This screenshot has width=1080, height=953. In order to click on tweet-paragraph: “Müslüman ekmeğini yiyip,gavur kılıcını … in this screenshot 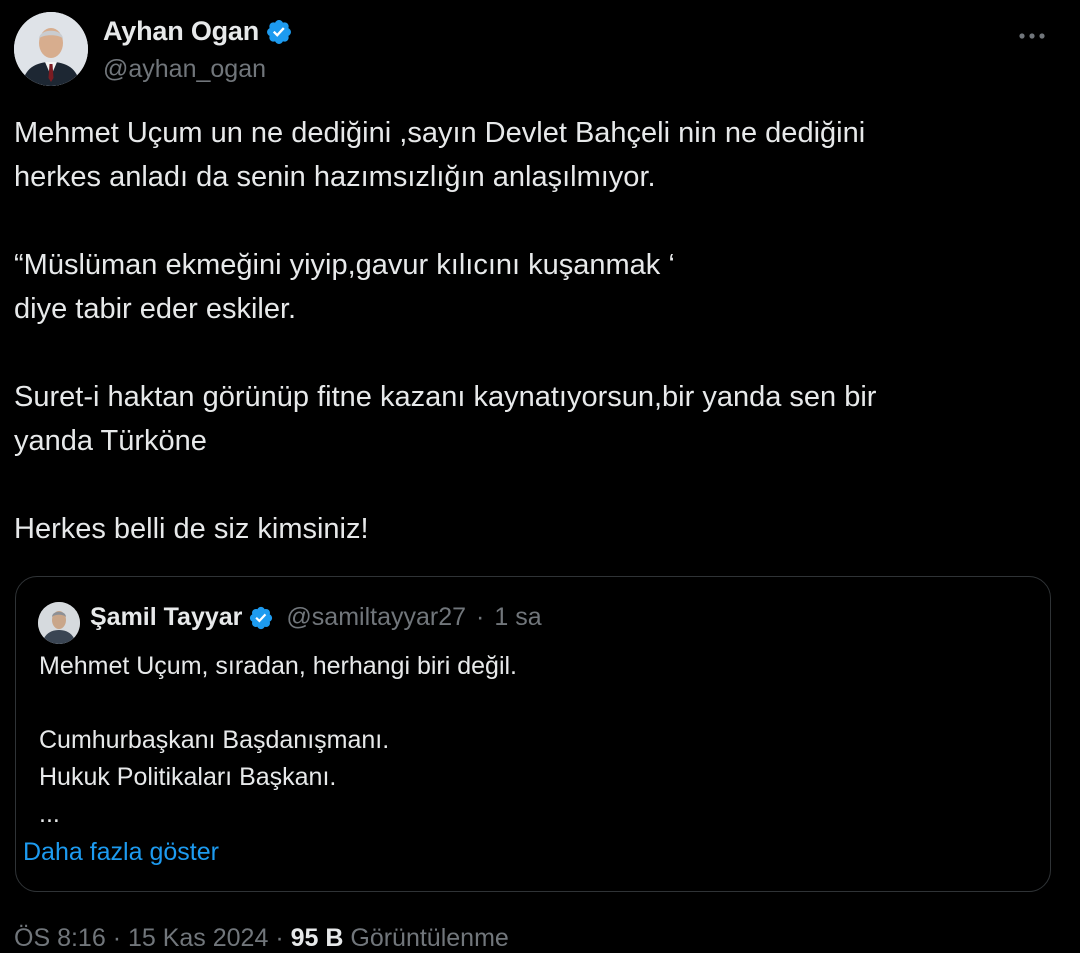, I will do `click(534, 287)`.